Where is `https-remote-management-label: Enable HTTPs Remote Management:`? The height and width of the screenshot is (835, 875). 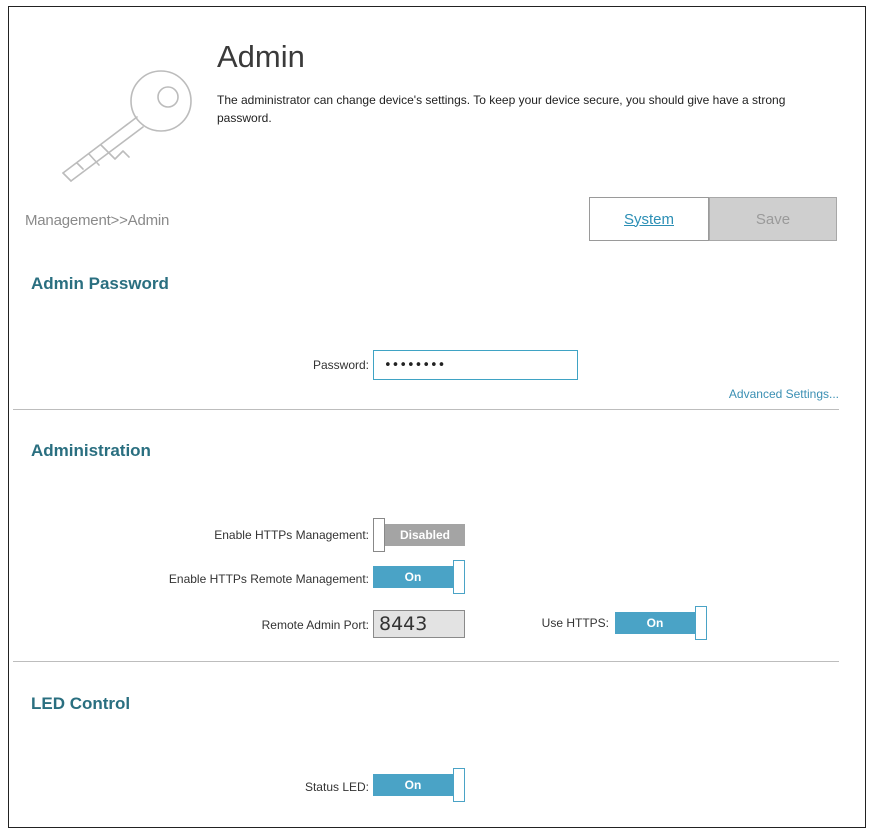
https-remote-management-label: Enable HTTPs Remote Management: is located at coordinates (268, 579).